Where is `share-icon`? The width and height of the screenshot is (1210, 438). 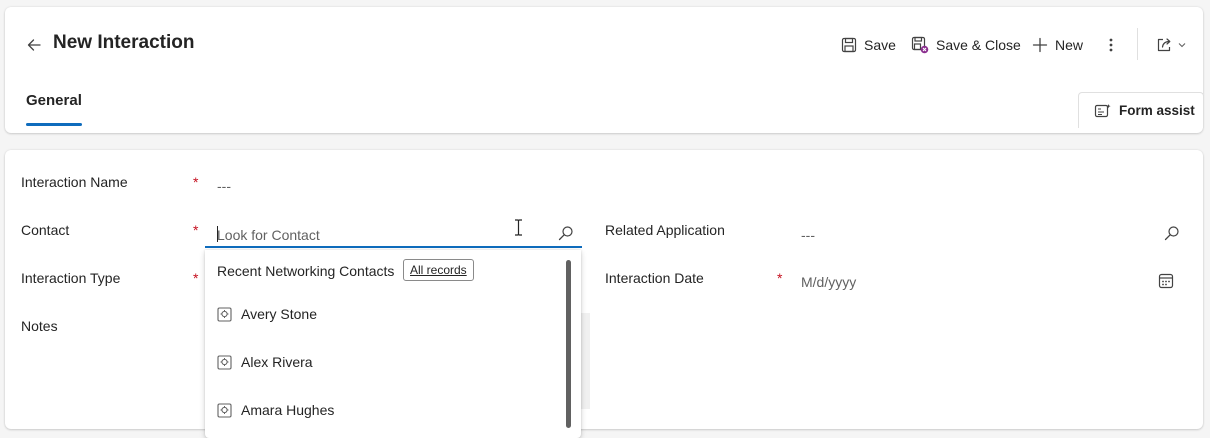
share-icon is located at coordinates (1164, 45).